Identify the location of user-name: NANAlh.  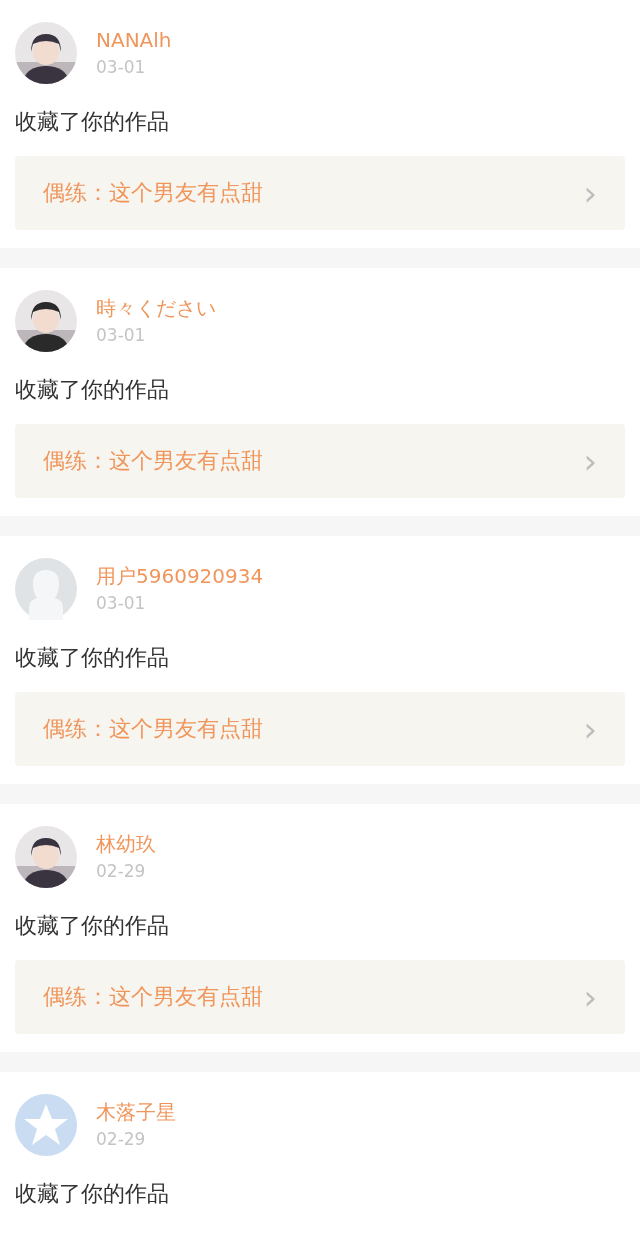
(134, 40).